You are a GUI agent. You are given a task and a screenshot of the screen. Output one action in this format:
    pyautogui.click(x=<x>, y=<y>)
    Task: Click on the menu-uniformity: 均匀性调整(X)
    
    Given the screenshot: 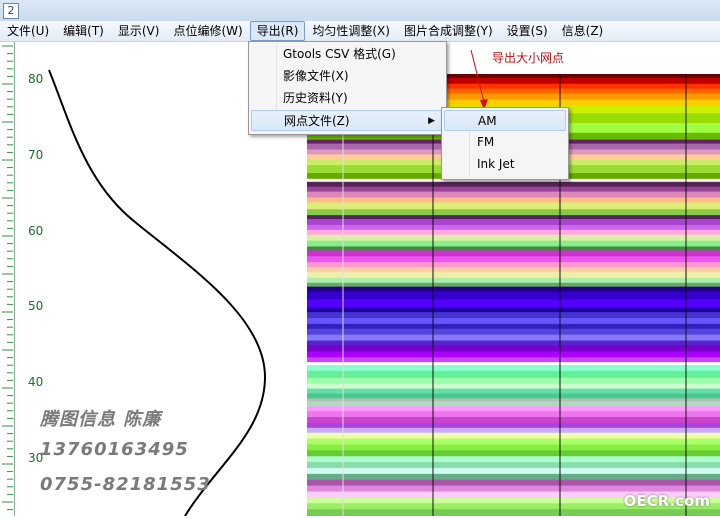 What is the action you would take?
    pyautogui.click(x=351, y=31)
    